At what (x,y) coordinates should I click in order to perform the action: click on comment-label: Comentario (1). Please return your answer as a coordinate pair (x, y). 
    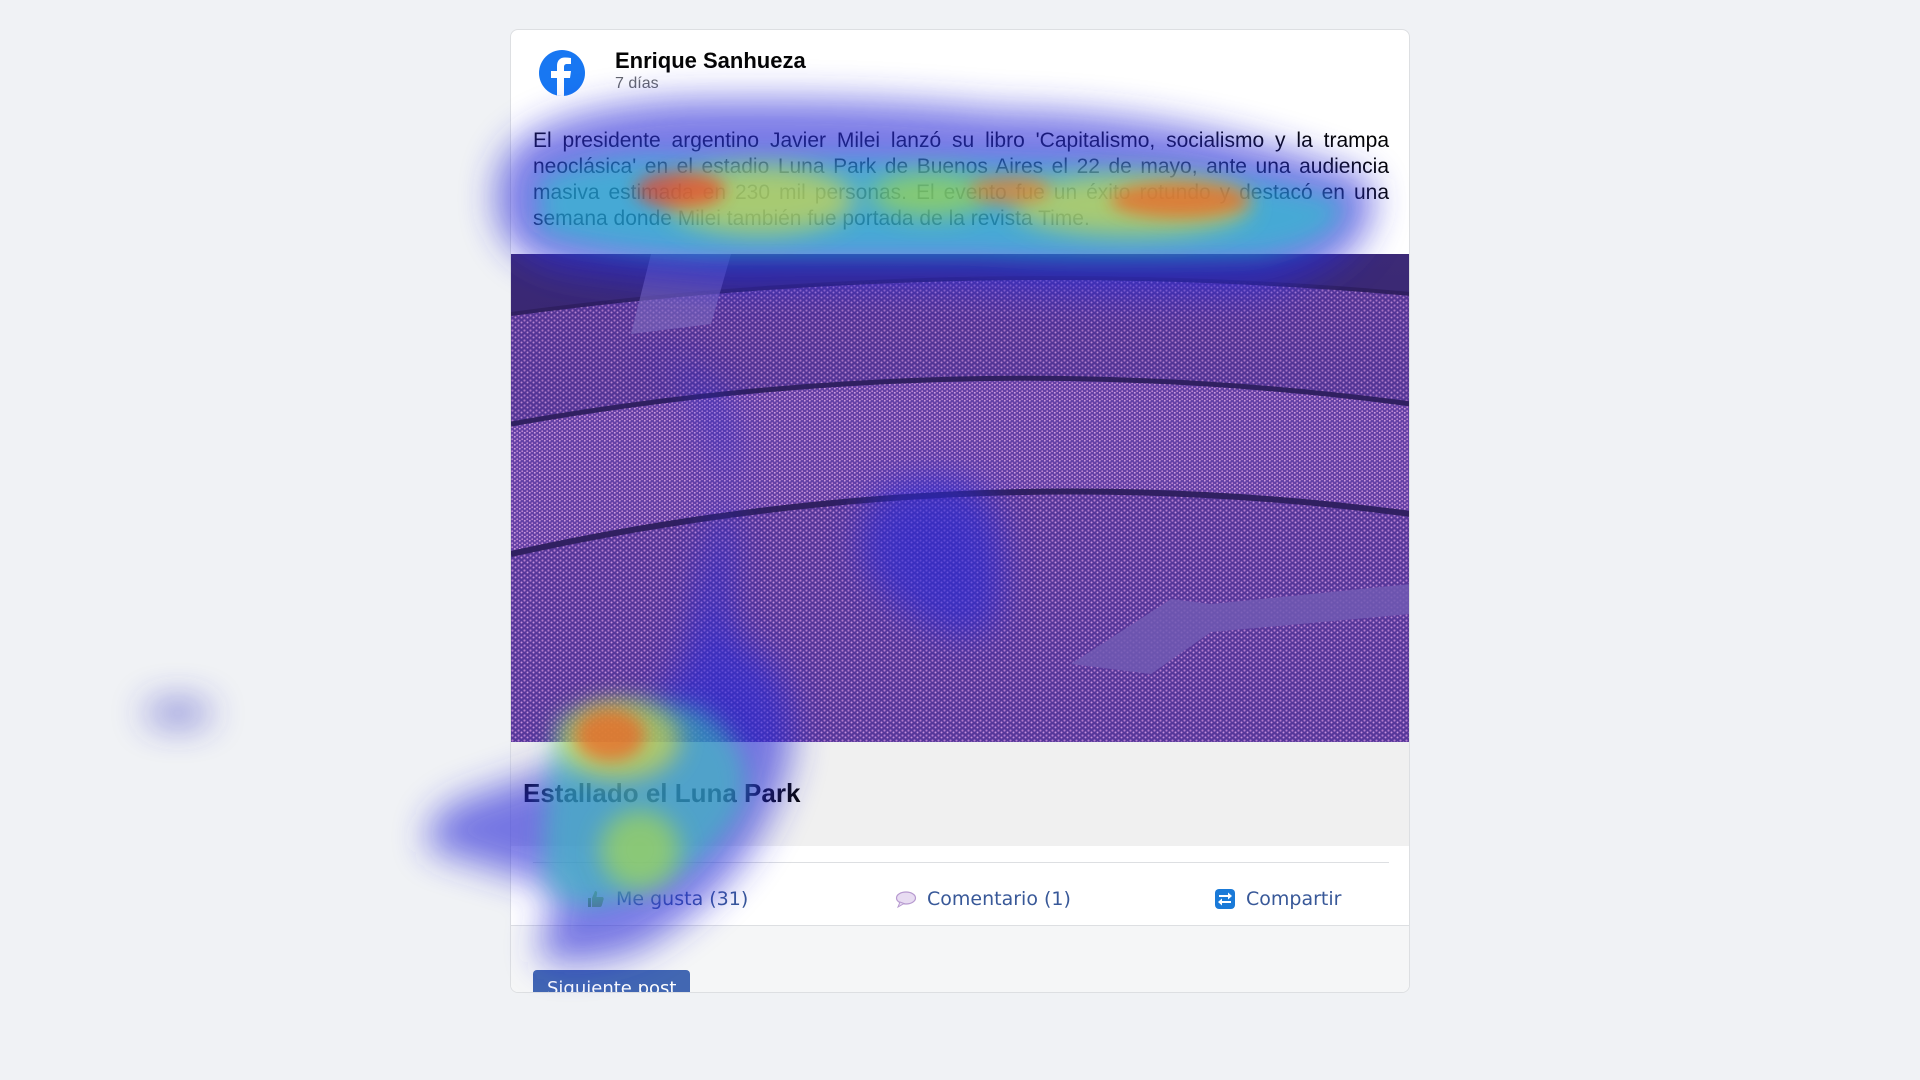
    Looking at the image, I should click on (999, 899).